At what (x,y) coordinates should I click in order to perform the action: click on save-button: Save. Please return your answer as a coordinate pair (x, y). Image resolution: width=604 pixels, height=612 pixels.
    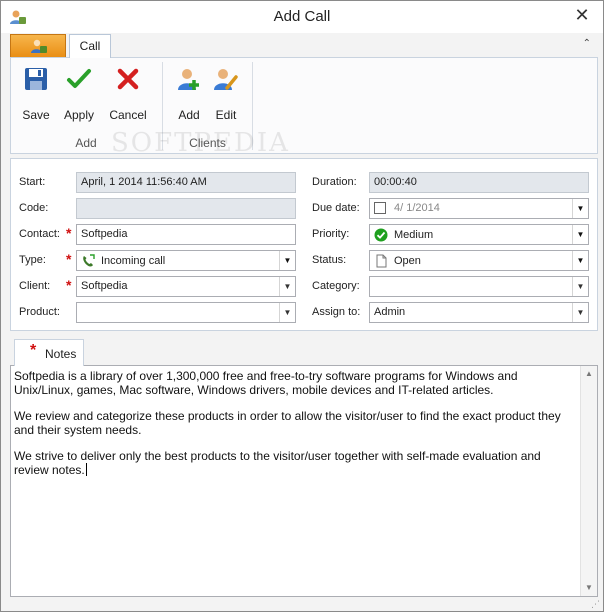
    Looking at the image, I should click on (36, 94).